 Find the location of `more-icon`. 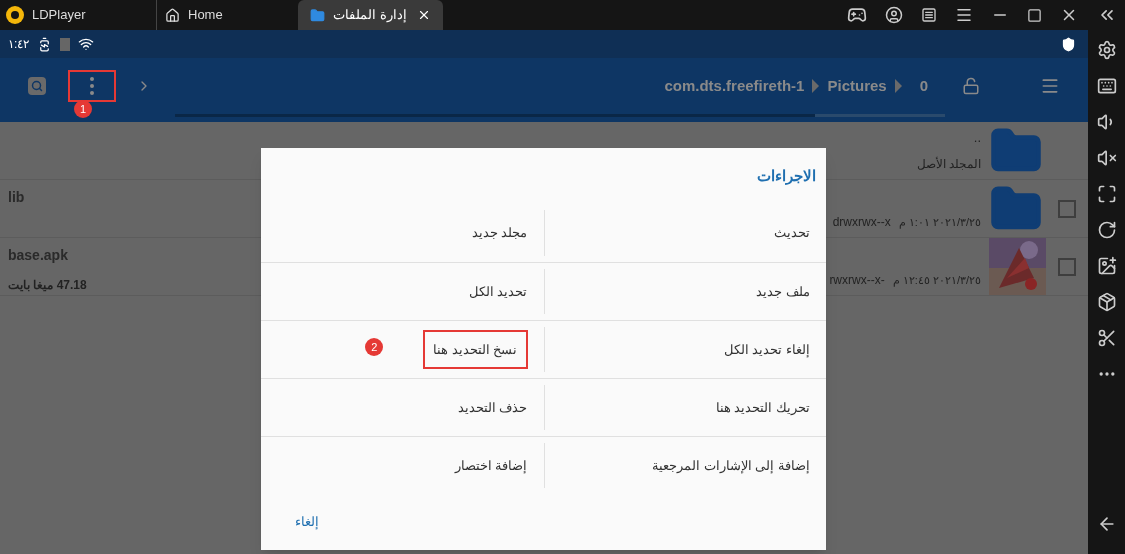

more-icon is located at coordinates (92, 86).